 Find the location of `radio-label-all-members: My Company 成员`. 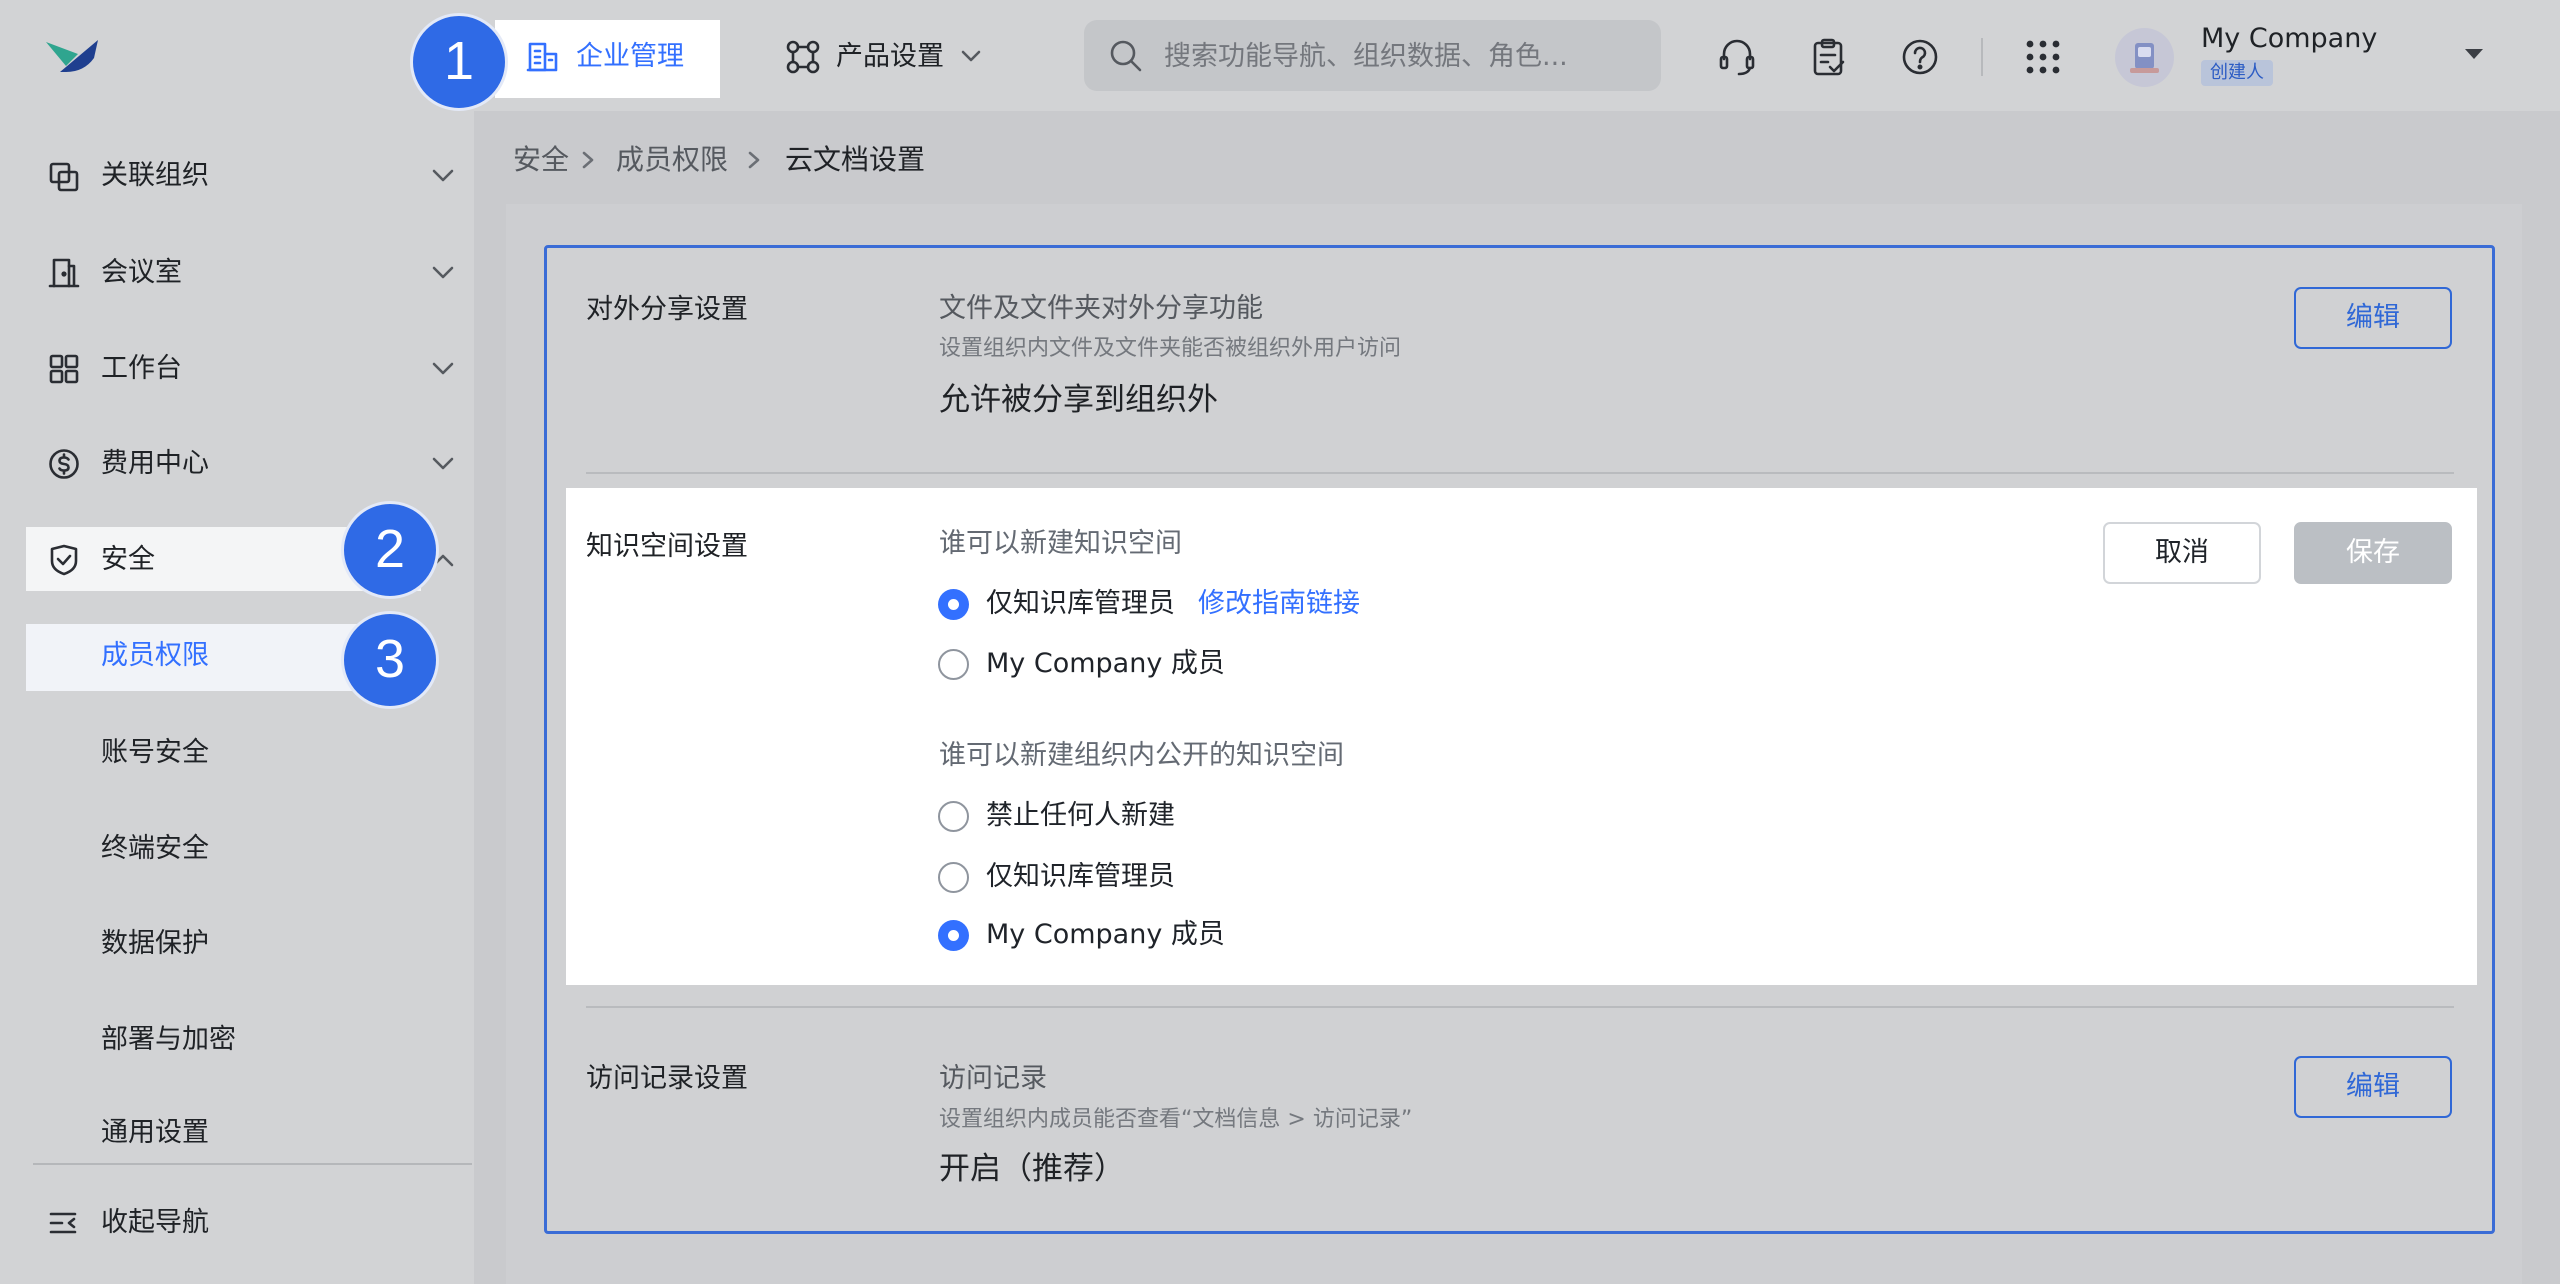

radio-label-all-members: My Company 成员 is located at coordinates (1105, 664).